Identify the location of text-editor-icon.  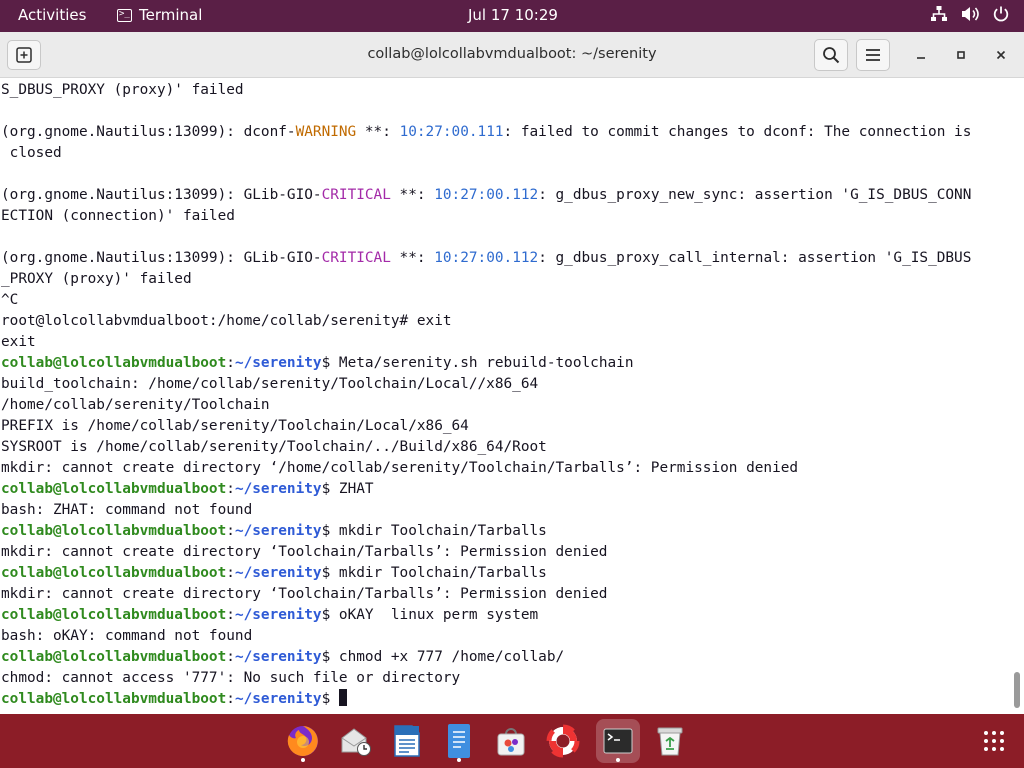
(459, 741).